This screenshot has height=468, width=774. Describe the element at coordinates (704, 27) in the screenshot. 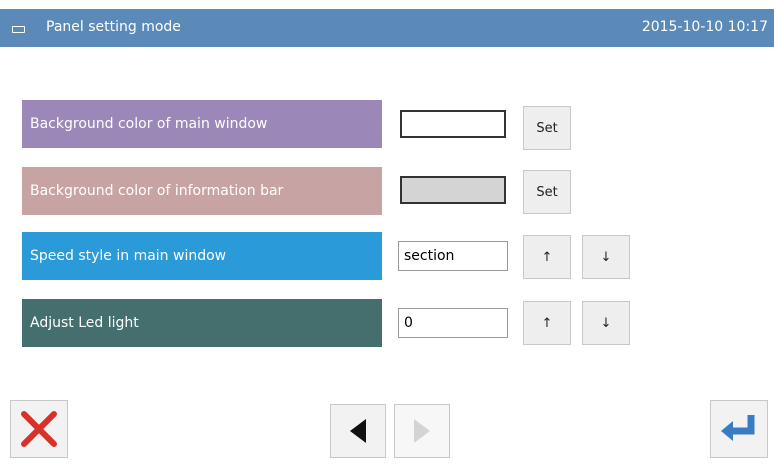

I see `datetime-display: 2015-10-10 10:17` at that location.